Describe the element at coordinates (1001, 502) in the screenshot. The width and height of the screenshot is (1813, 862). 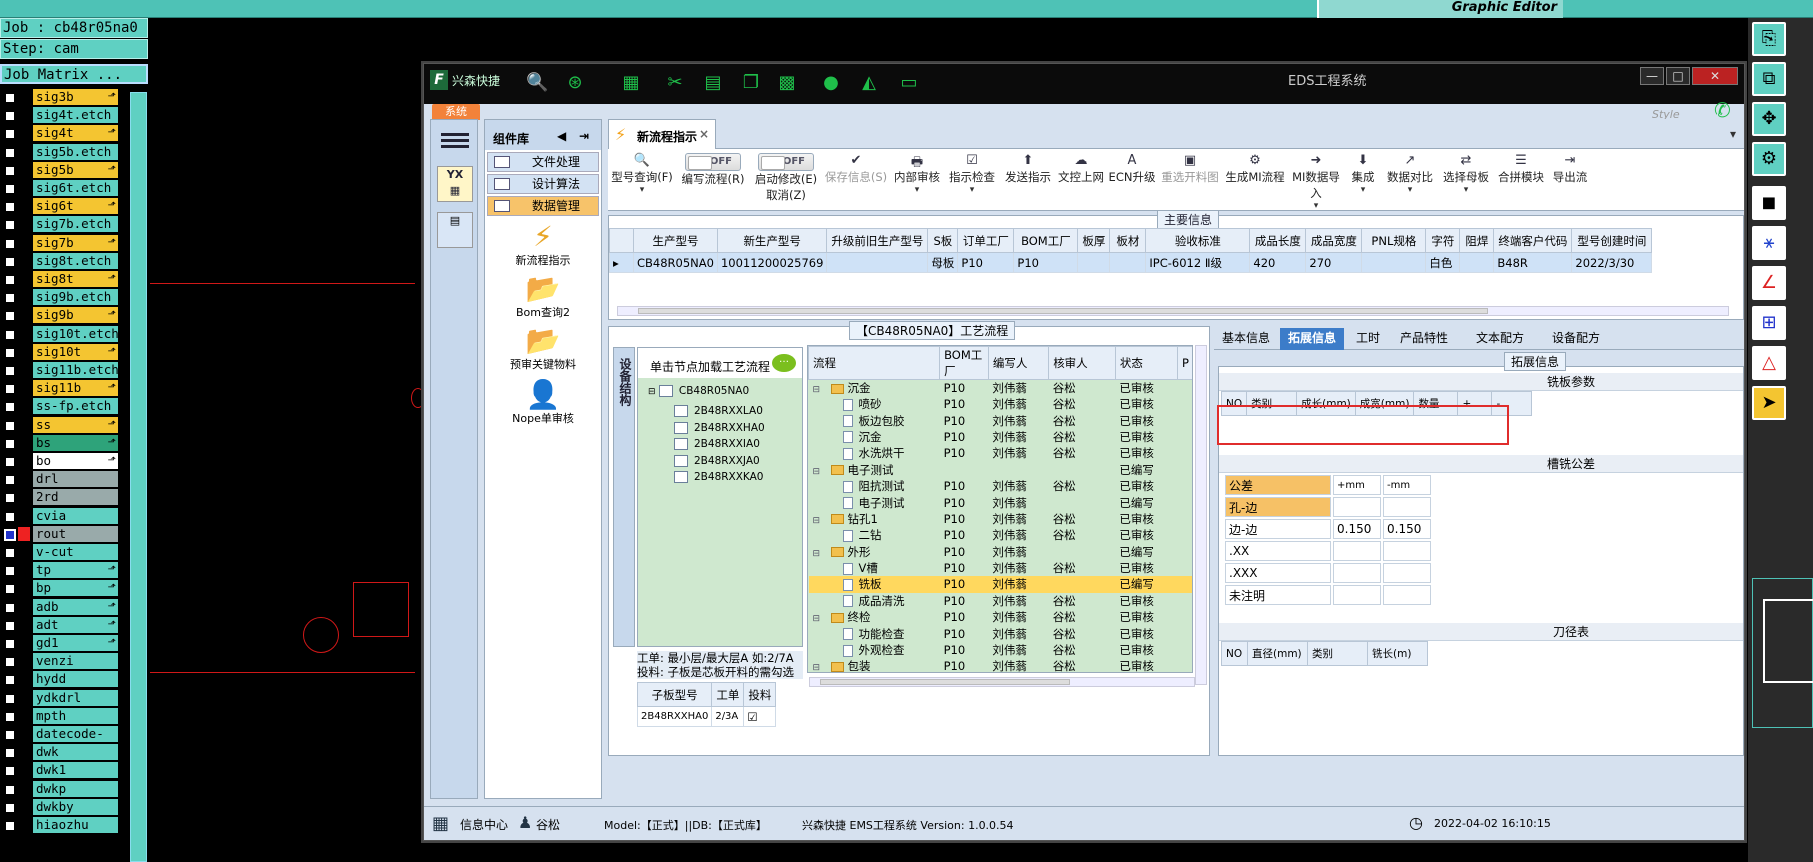
I see `flow-row: 电子测试 P10 刘伟蓊 已编写` at that location.